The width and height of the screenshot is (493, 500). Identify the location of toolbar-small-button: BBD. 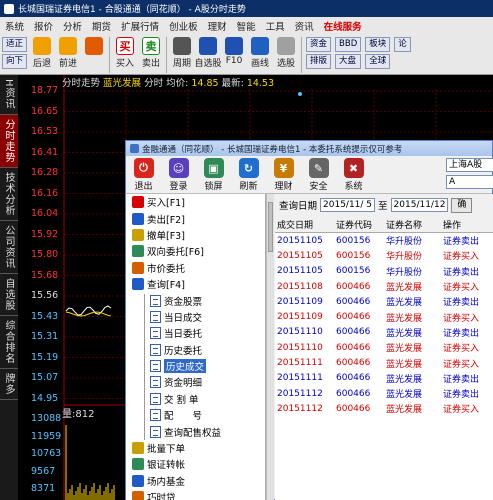
(348, 44).